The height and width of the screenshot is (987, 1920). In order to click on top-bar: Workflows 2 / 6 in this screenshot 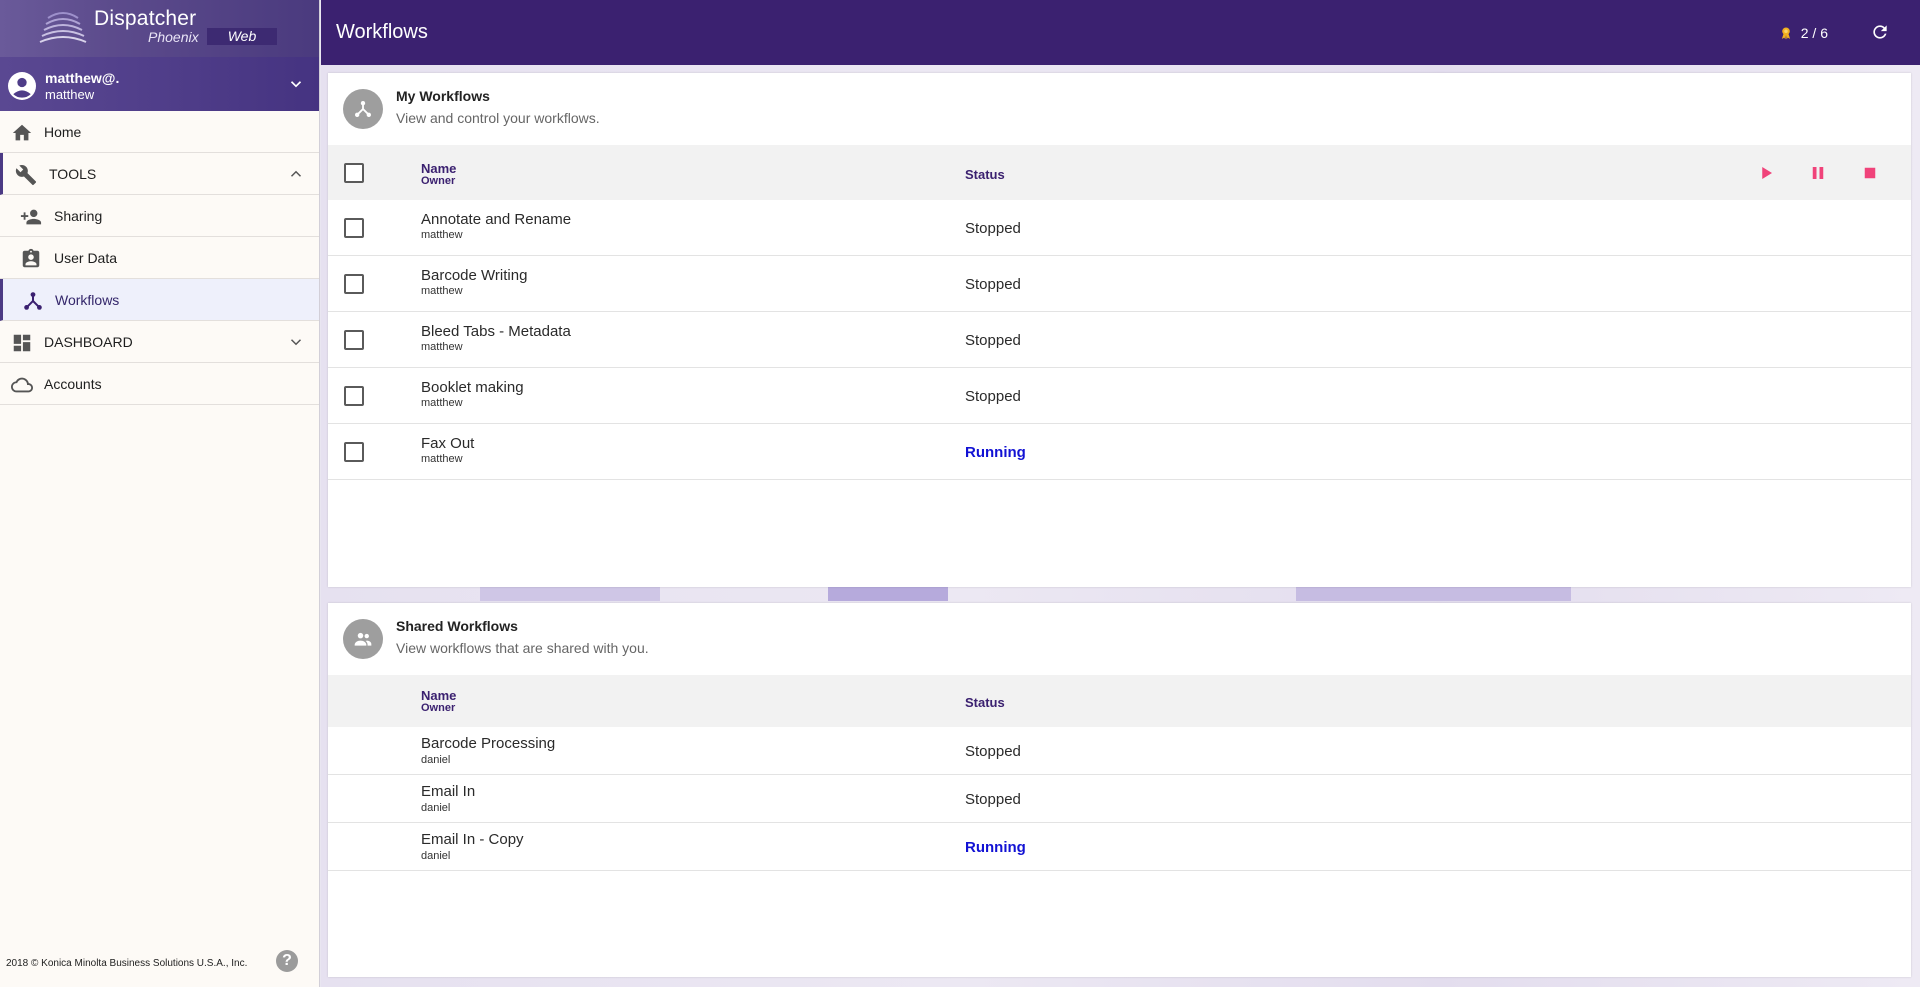, I will do `click(1120, 32)`.